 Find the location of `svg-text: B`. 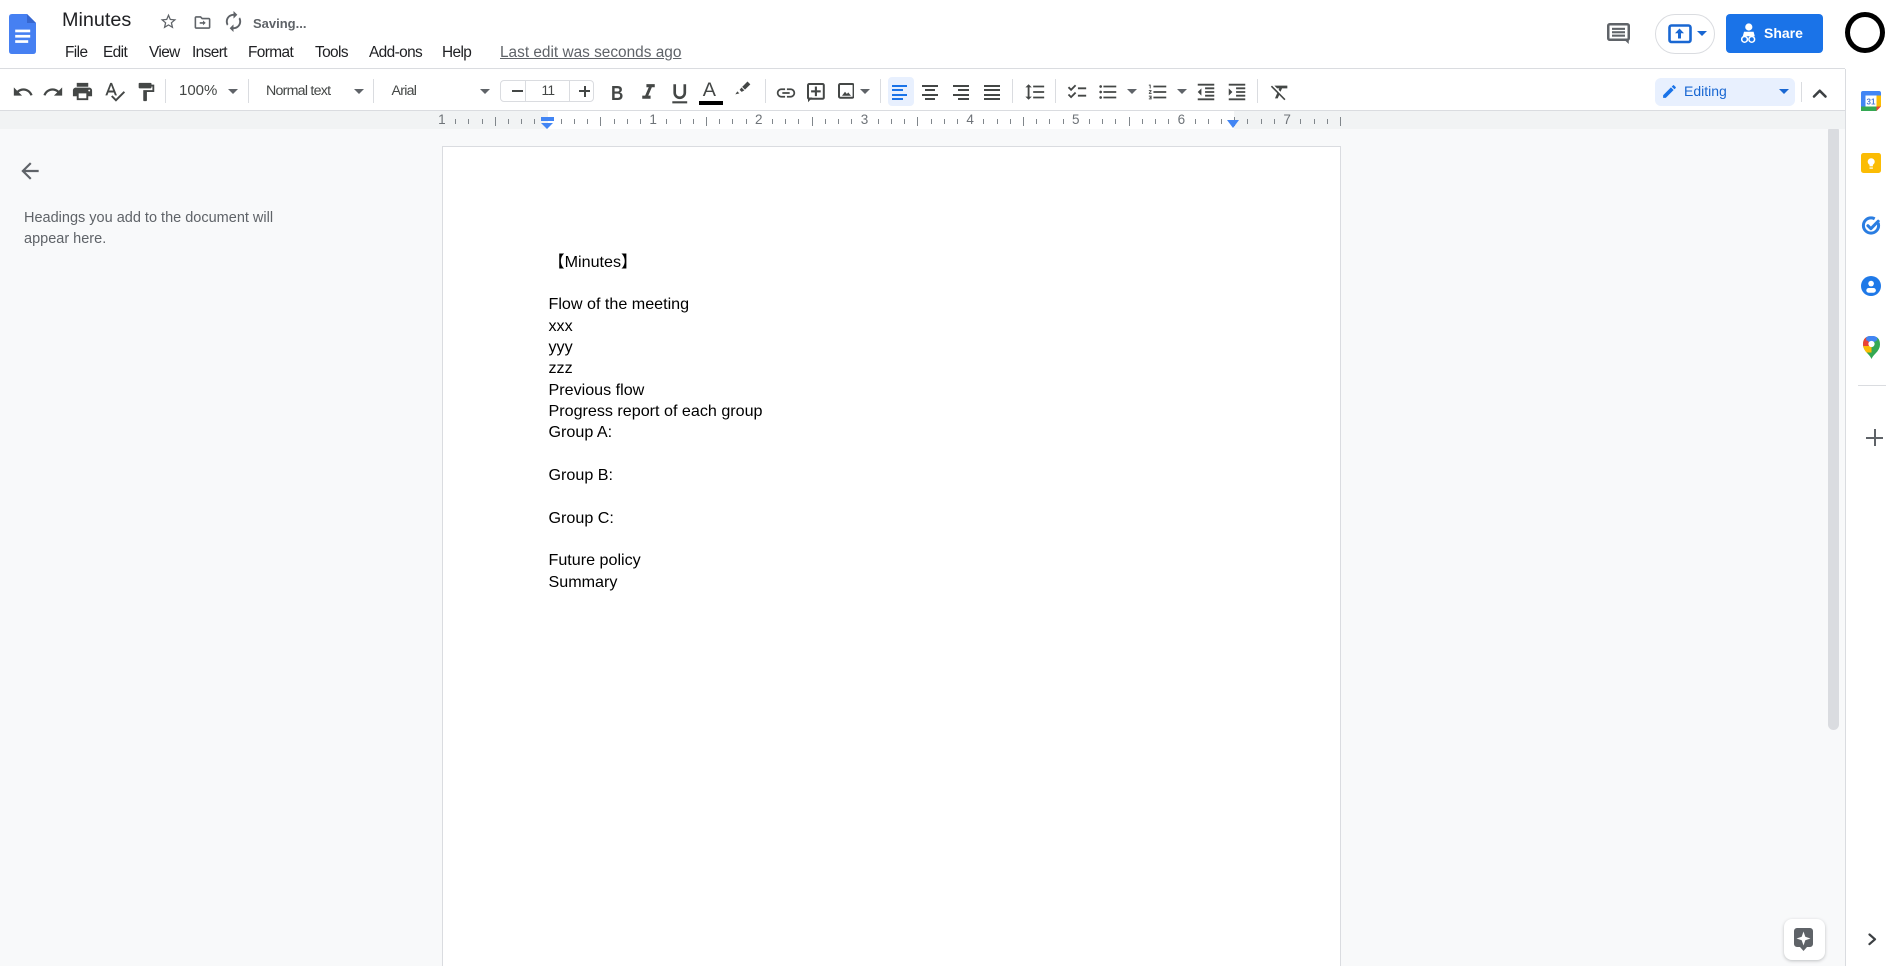

svg-text: B is located at coordinates (617, 94).